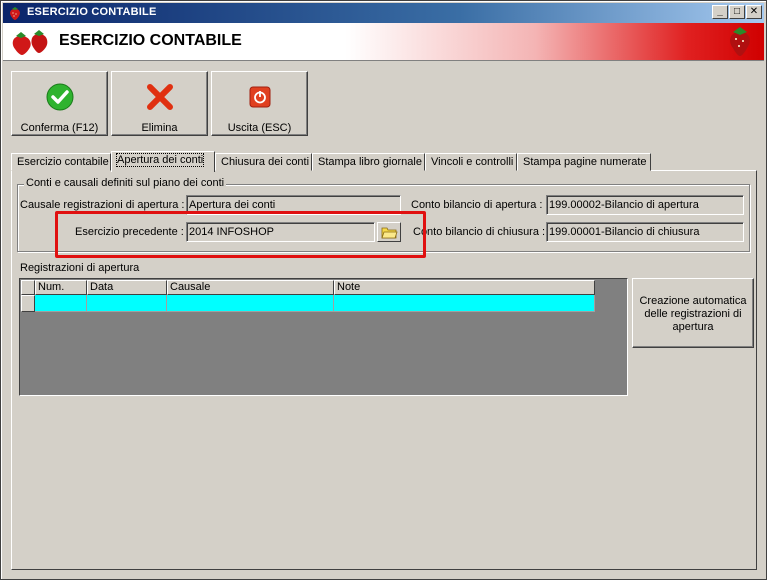 This screenshot has width=767, height=580. I want to click on tab-chiusura-dei-conti: Chiusura dei conti, so click(263, 162).